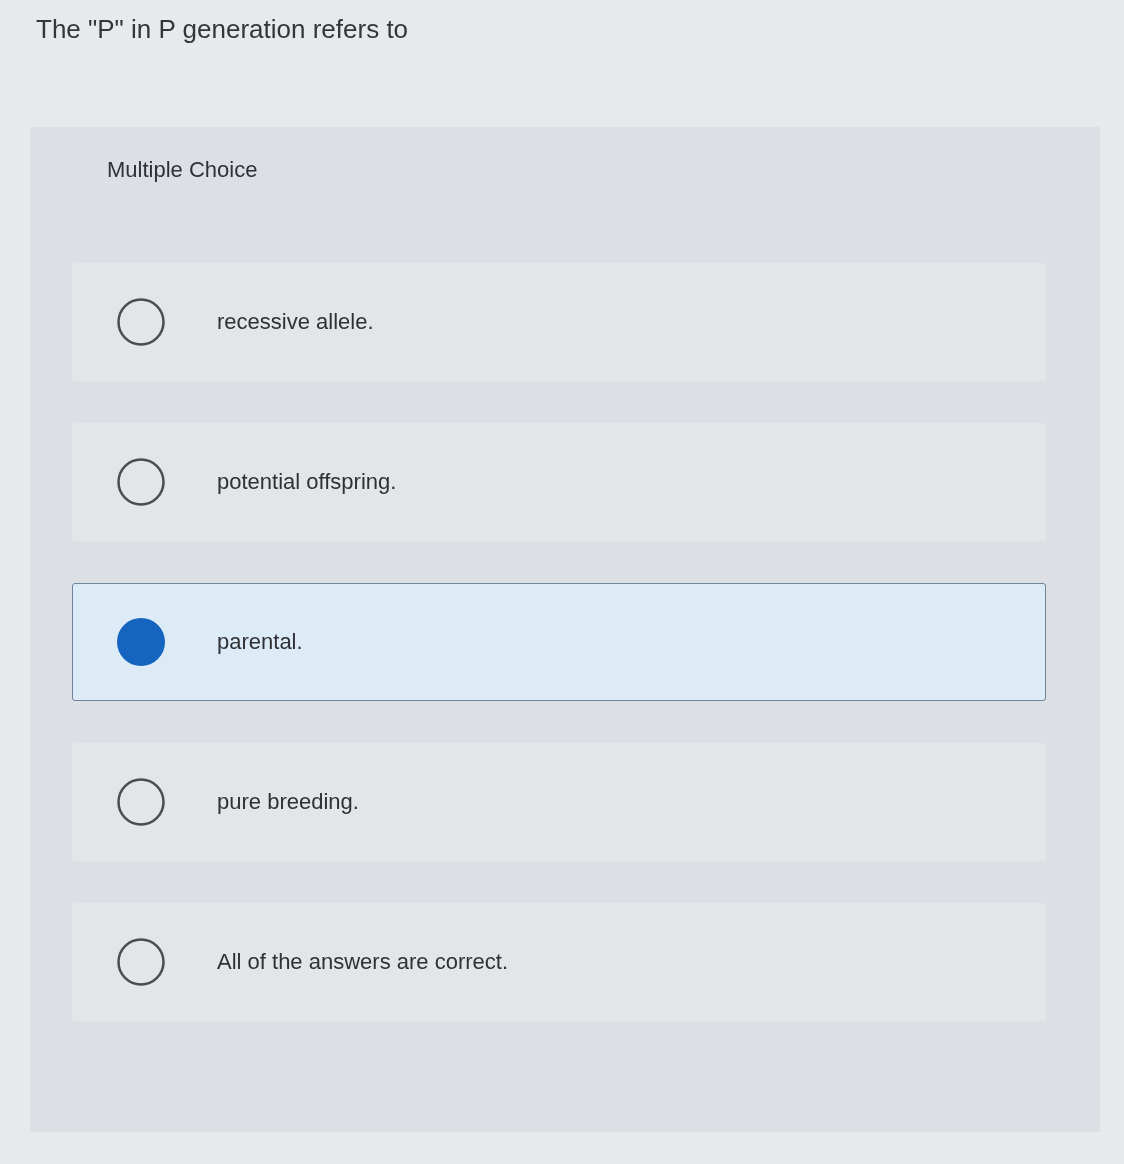 This screenshot has height=1164, width=1124. I want to click on answer-option: All of the answers are correct., so click(559, 962).